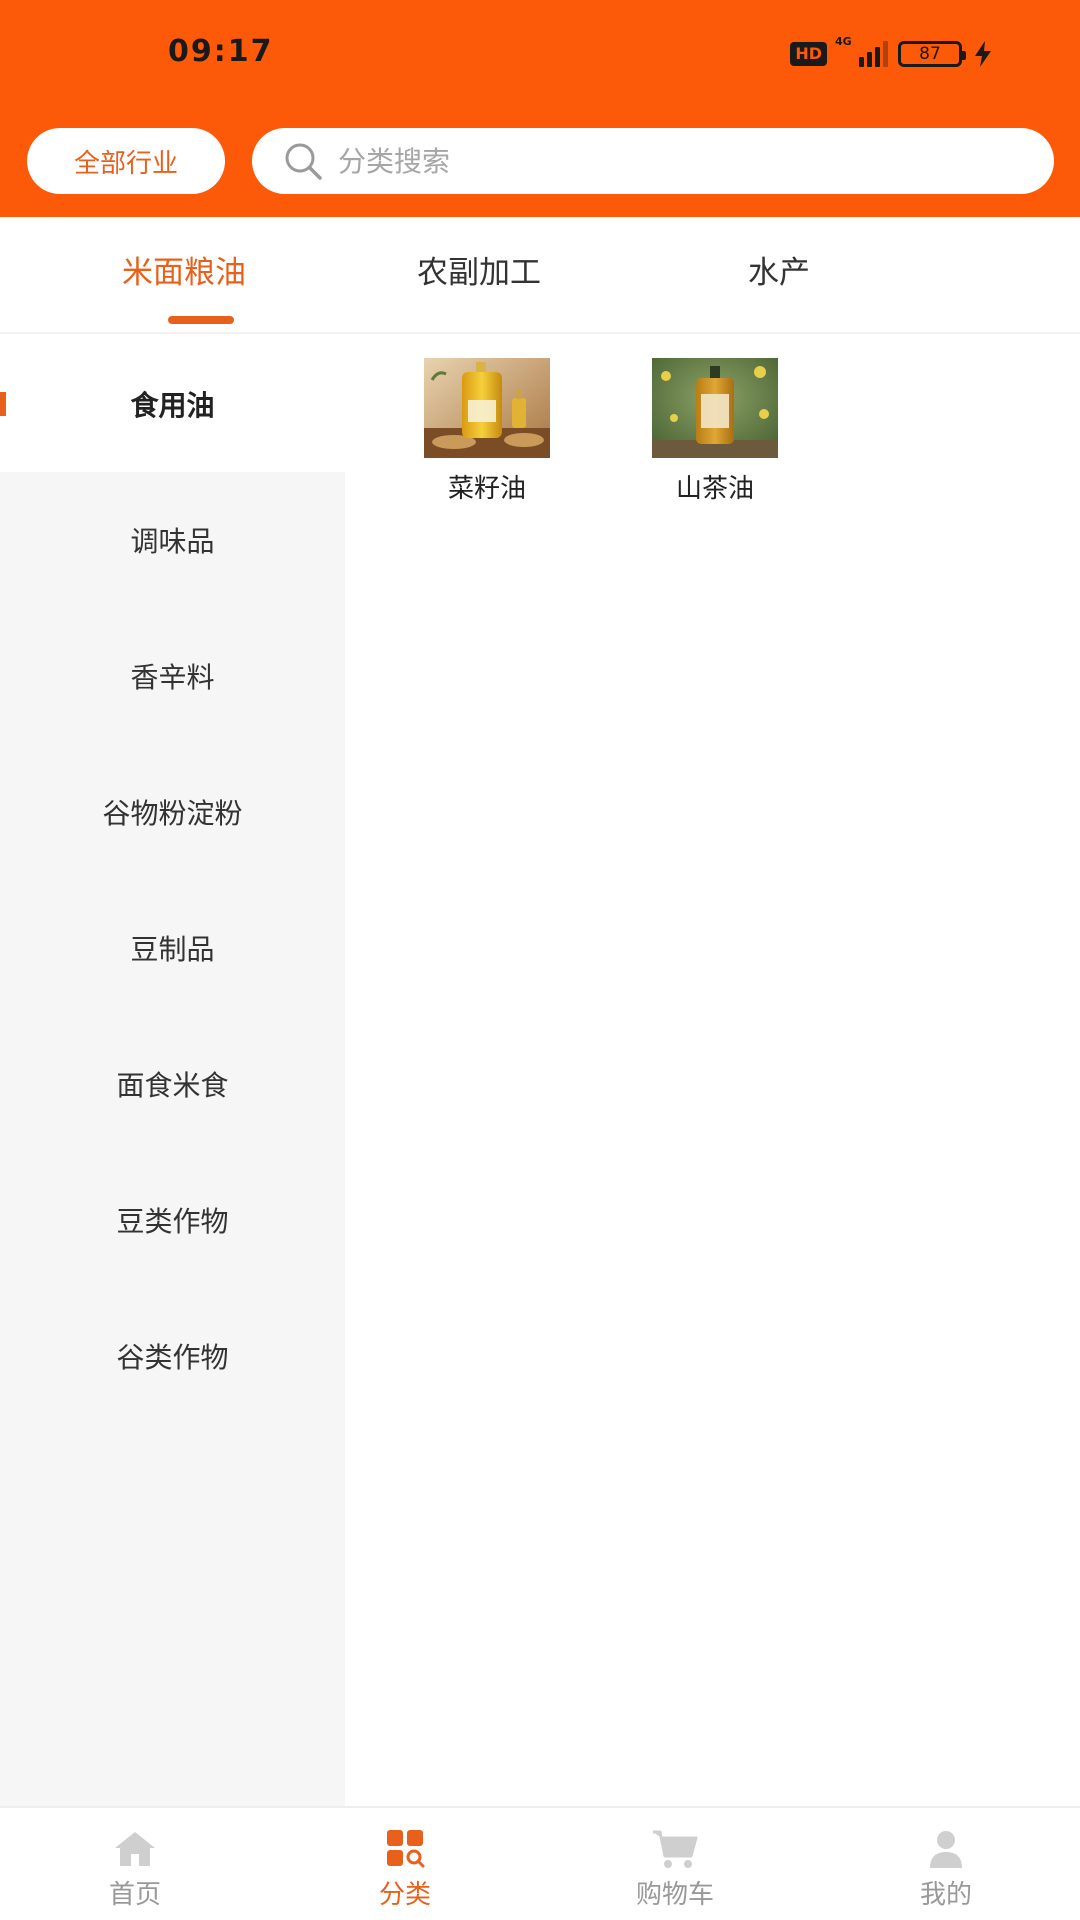 Image resolution: width=1080 pixels, height=1920 pixels. I want to click on sidebar-item-label: 谷物粉淀粉, so click(172, 813).